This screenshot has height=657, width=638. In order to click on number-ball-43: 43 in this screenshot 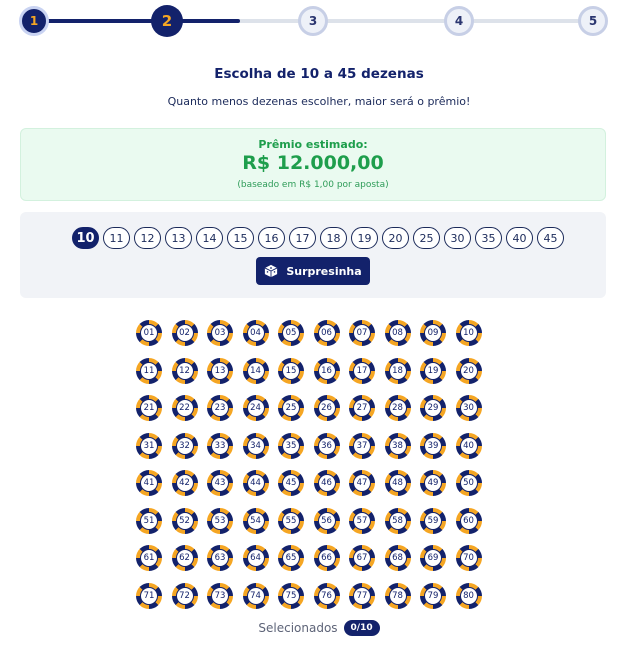, I will do `click(220, 483)`.